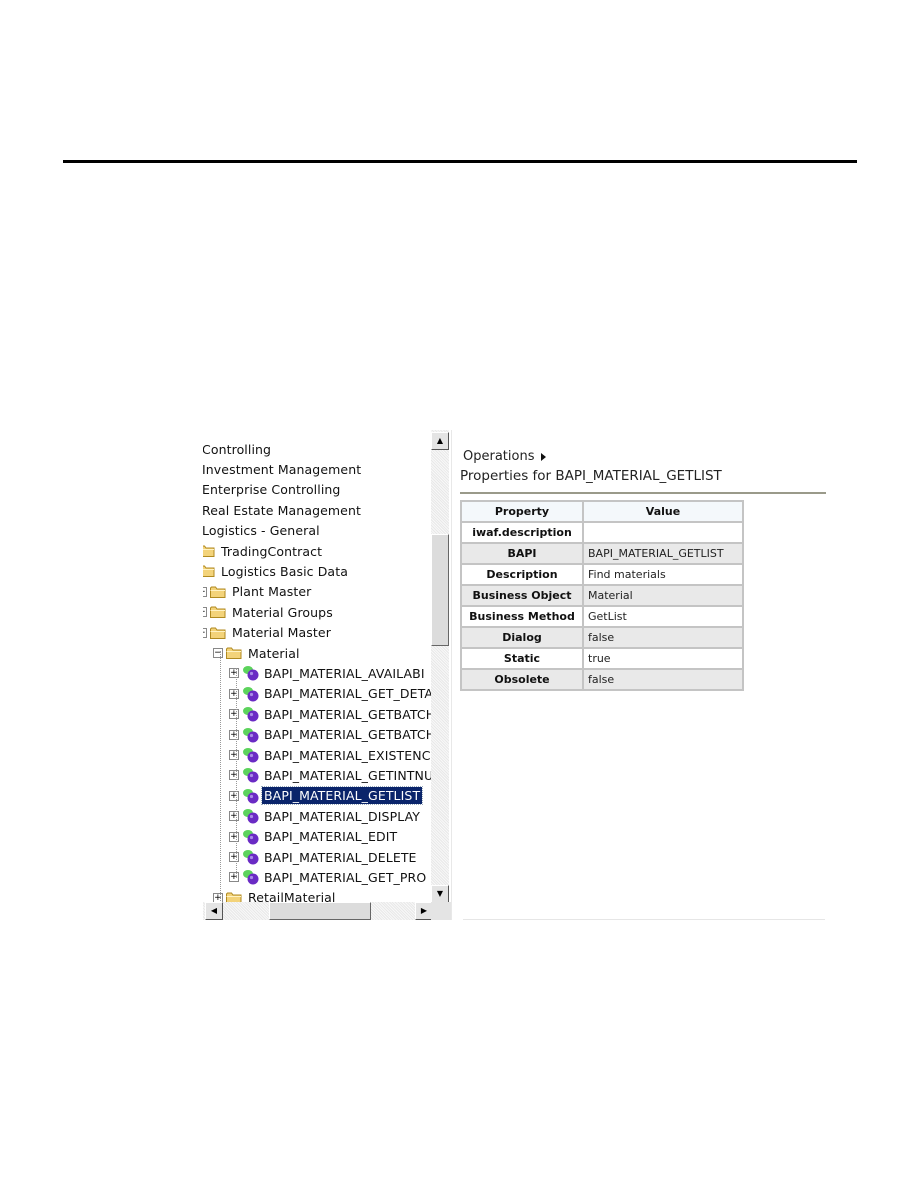  I want to click on tree-item: + BAPI_MATERIAL_GET_DETA, so click(330, 694).